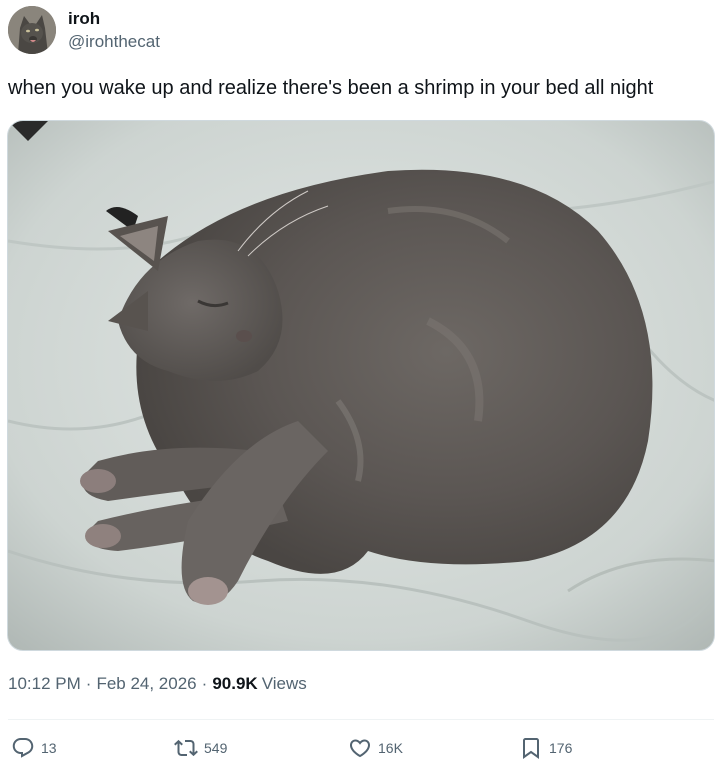 This screenshot has height=775, width=724. What do you see at coordinates (200, 748) in the screenshot?
I see `repost-button: 549` at bounding box center [200, 748].